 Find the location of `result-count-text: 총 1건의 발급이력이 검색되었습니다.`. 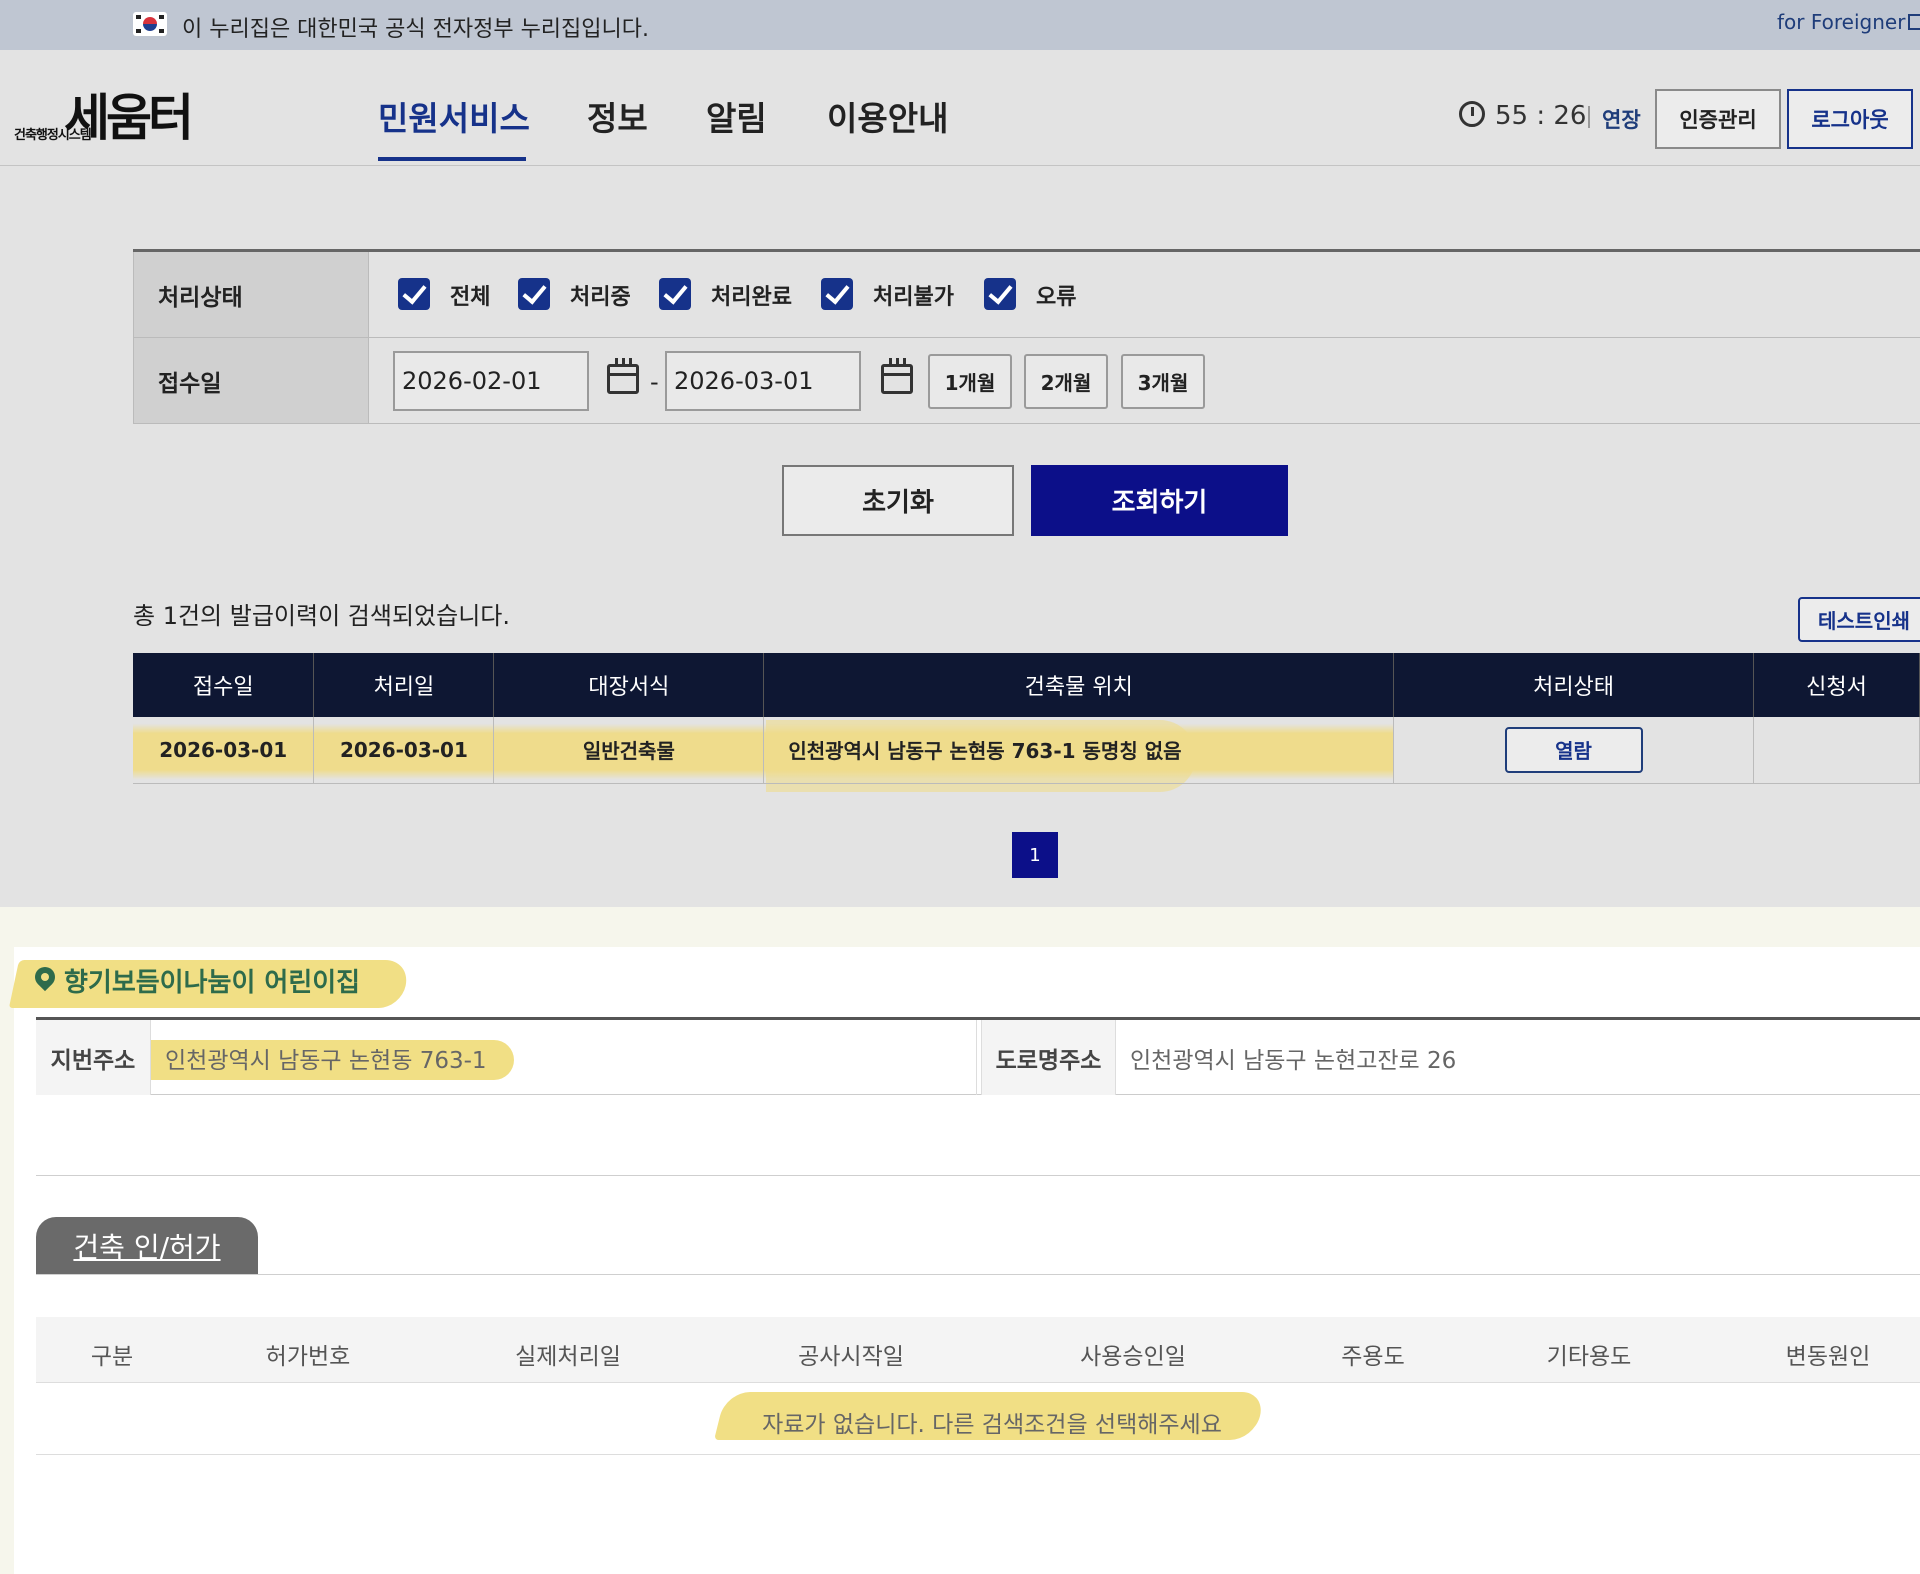

result-count-text: 총 1건의 발급이력이 검색되었습니다. is located at coordinates (321, 616).